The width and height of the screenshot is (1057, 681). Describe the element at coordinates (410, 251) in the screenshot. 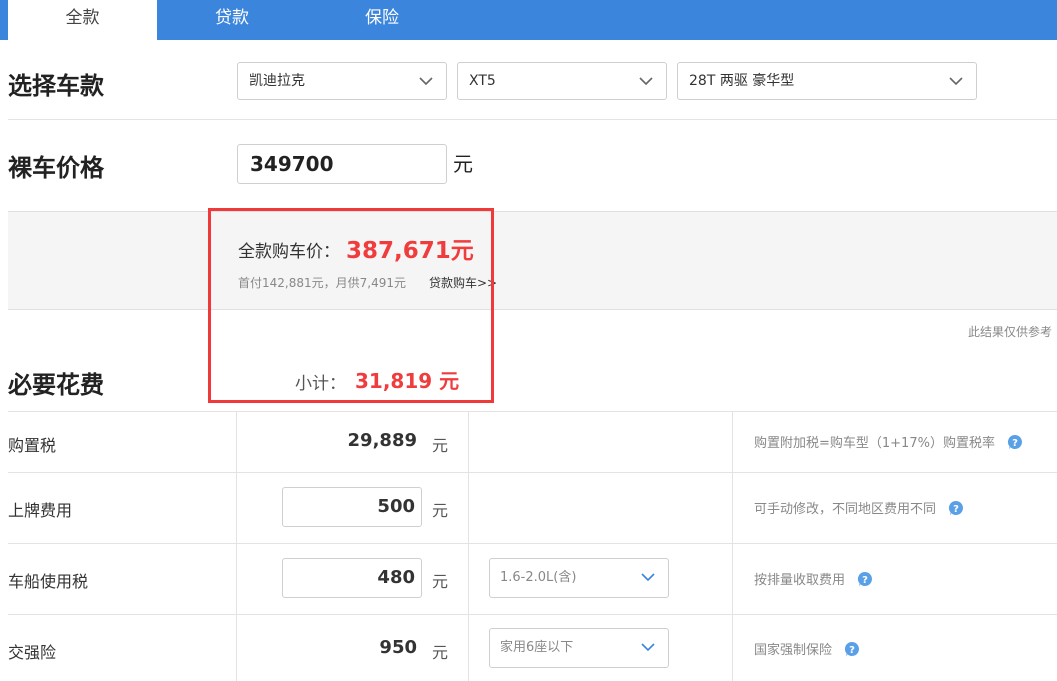

I see `full-price-value: 387,671元` at that location.